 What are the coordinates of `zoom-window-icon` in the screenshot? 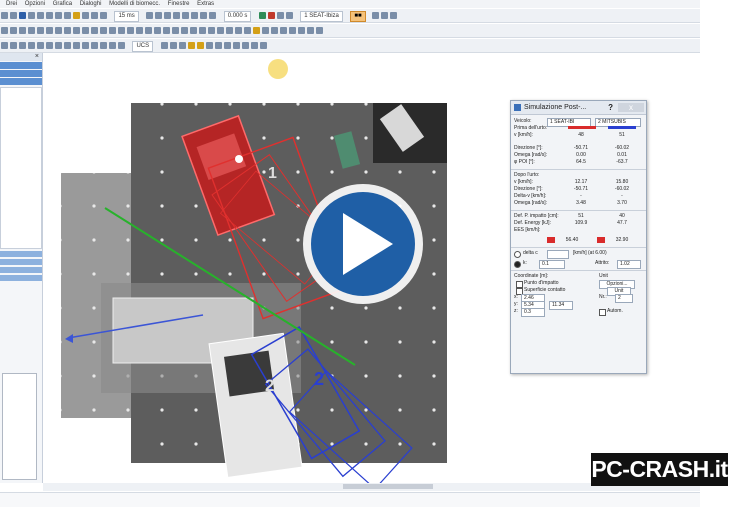 It's located at (58, 15).